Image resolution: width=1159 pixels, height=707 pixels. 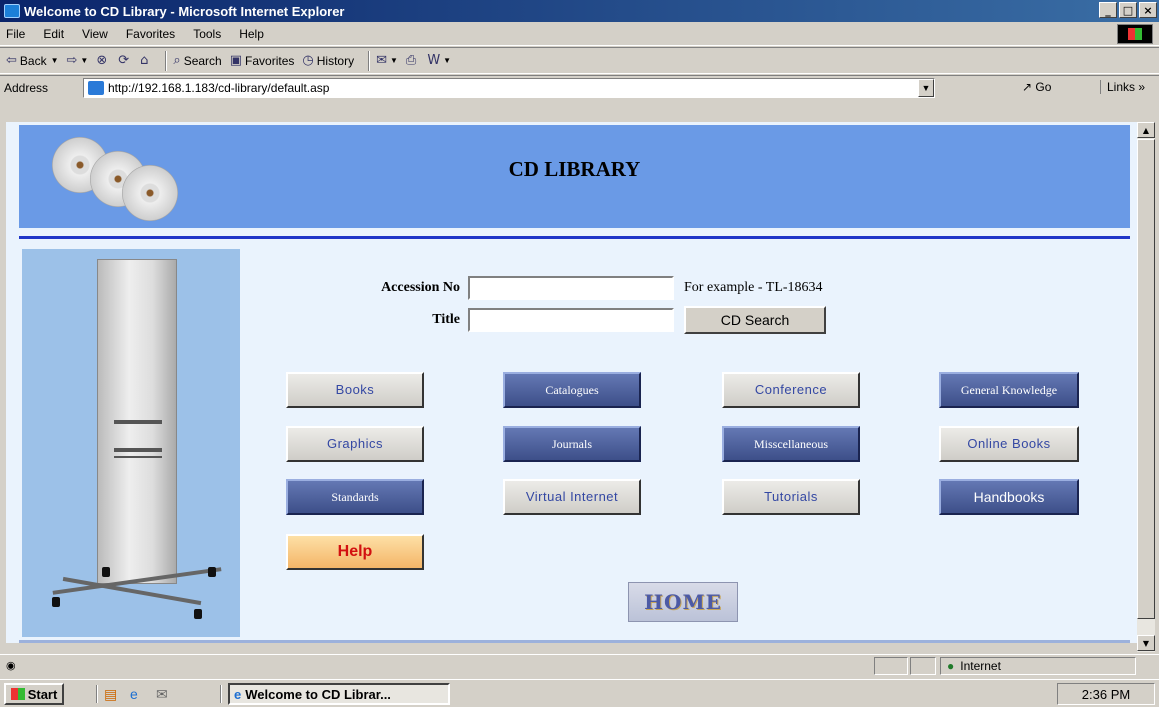 I want to click on accession-input, so click(x=571, y=288).